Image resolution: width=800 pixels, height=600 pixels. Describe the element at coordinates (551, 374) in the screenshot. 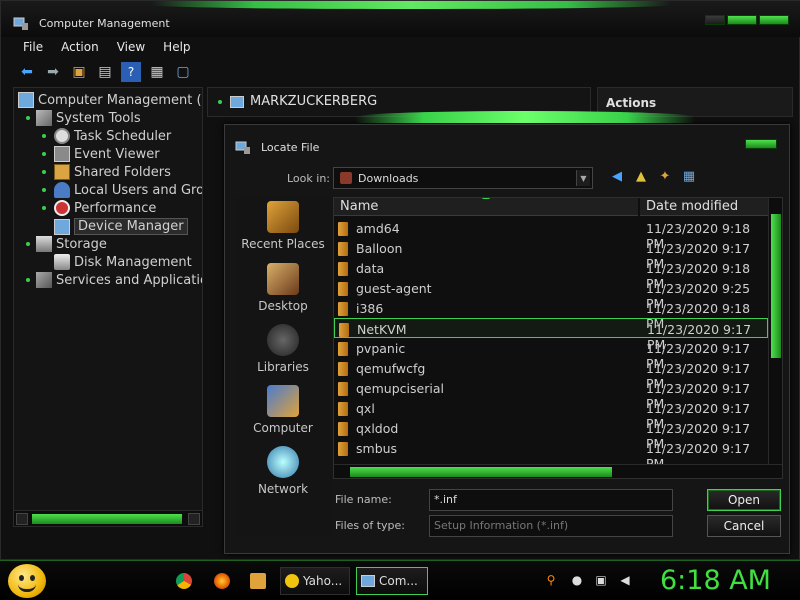

I see `file-row: qemufwcfg 11/23/2020 9:17 PM` at that location.